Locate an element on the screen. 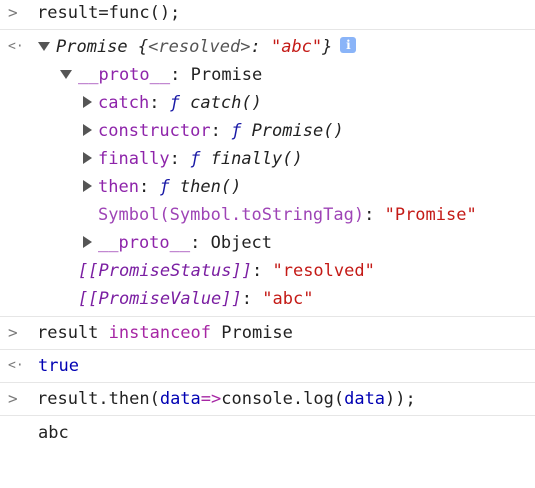  property-key: [[PromiseStatus]] is located at coordinates (165, 271).